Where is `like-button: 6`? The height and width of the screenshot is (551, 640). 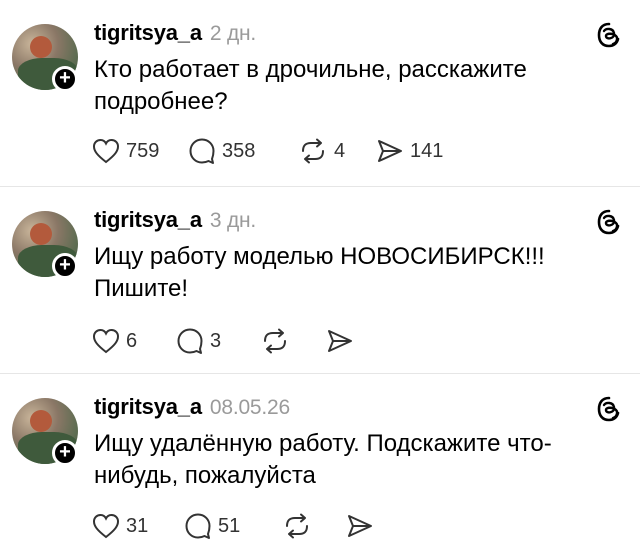
like-button: 6 is located at coordinates (134, 341).